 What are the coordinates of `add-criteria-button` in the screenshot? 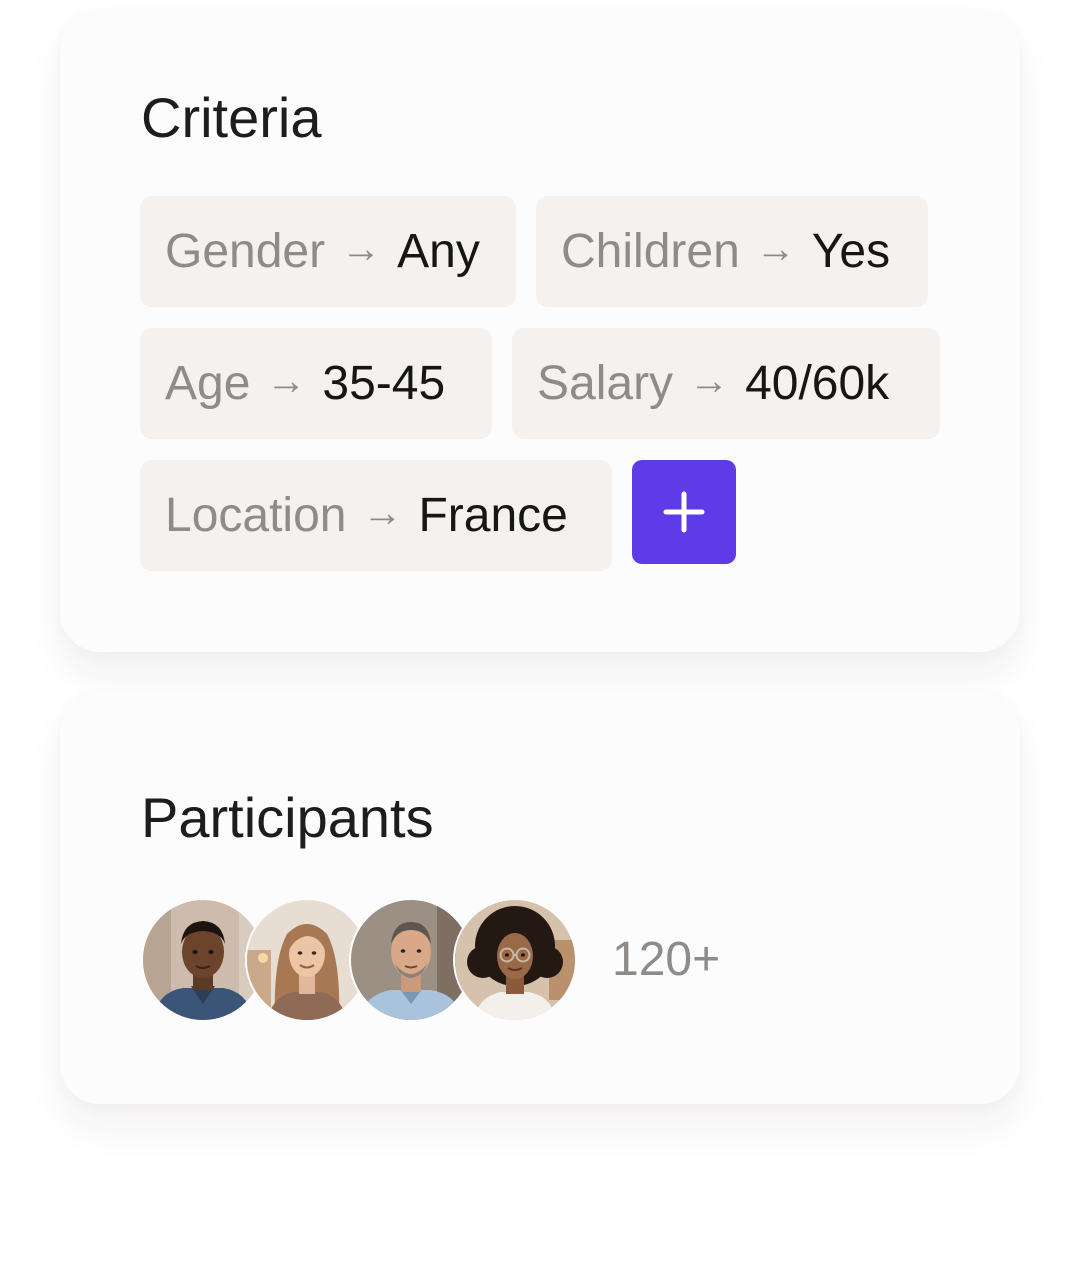 It's located at (684, 512).